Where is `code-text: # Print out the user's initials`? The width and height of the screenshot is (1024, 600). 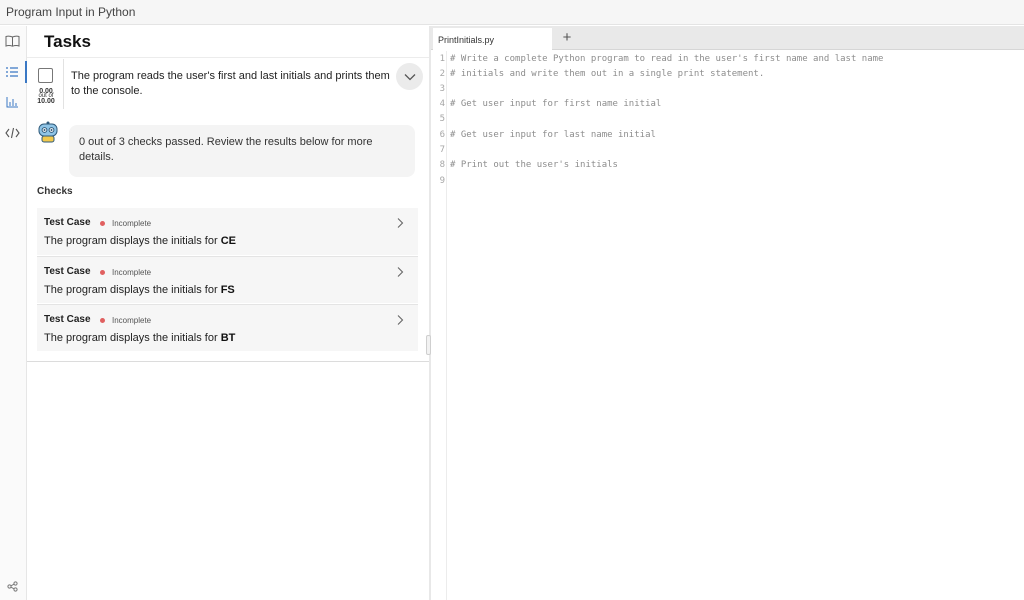 code-text: # Print out the user's initials is located at coordinates (534, 165).